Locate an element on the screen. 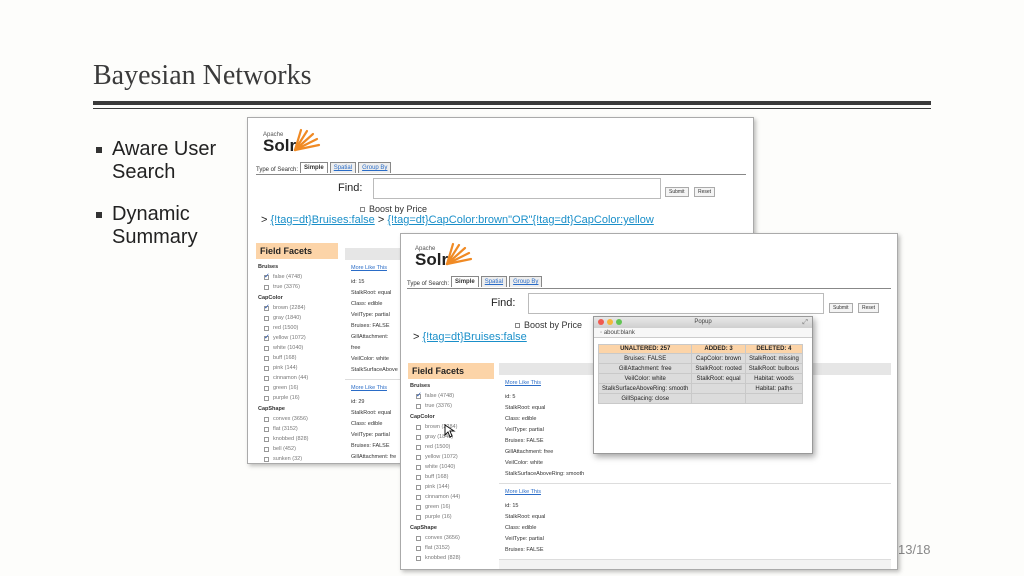 Image resolution: width=1024 pixels, height=576 pixels. result-field: VeilType: partial is located at coordinates (370, 435).